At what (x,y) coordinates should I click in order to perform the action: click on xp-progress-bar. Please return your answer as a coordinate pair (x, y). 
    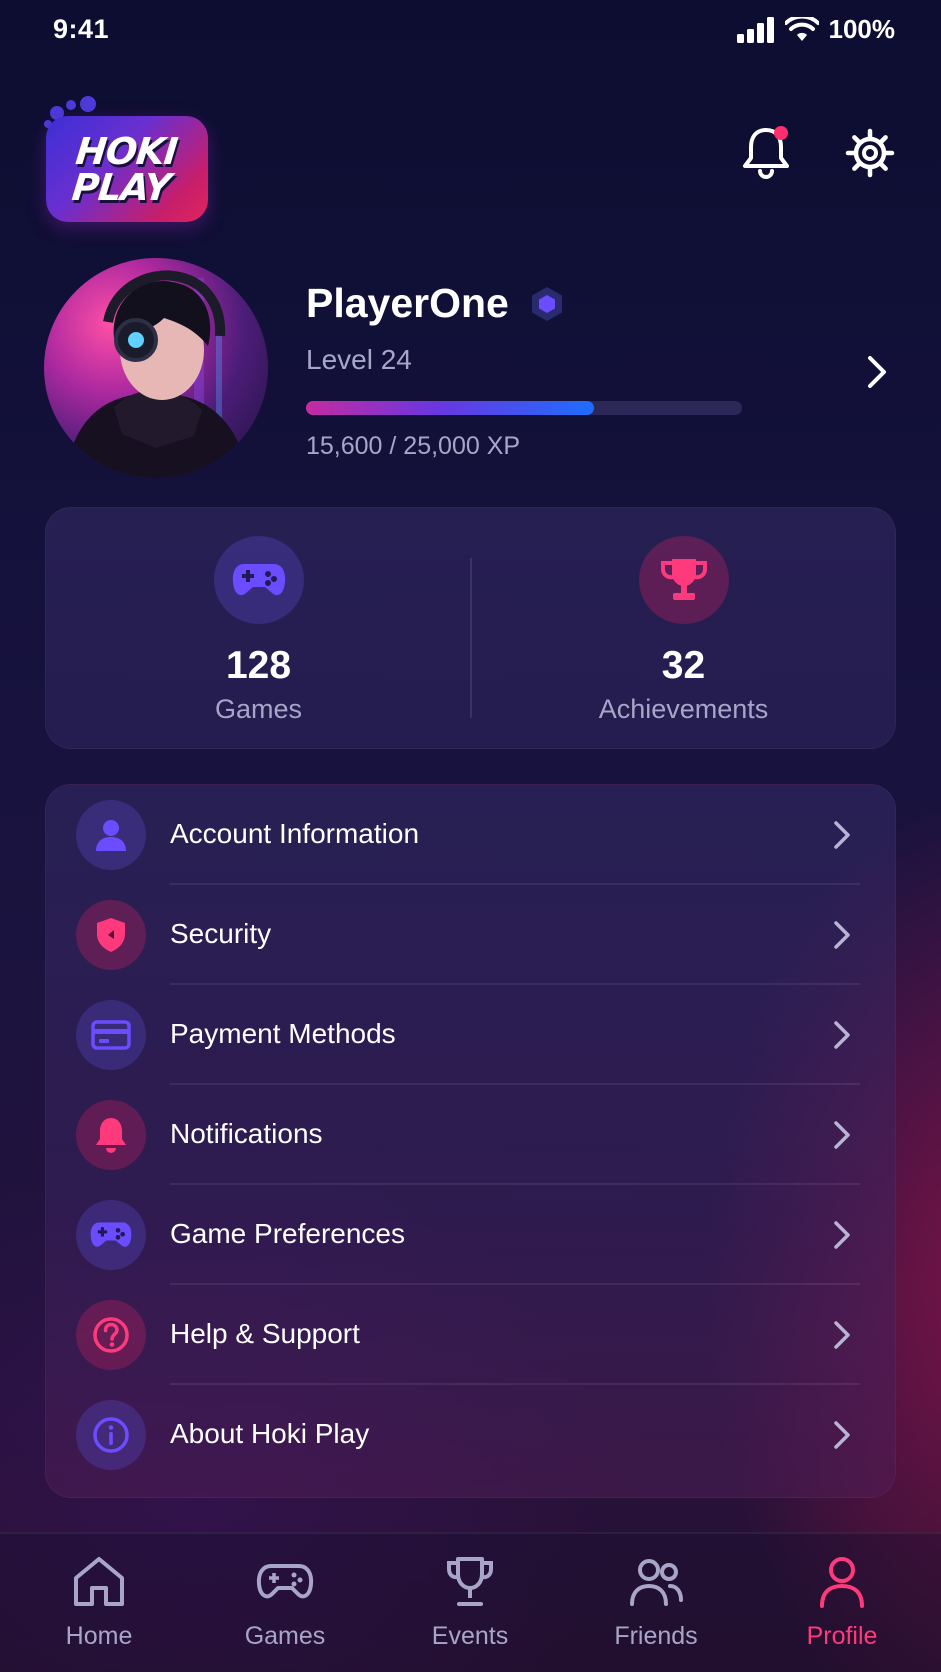
    Looking at the image, I should click on (524, 408).